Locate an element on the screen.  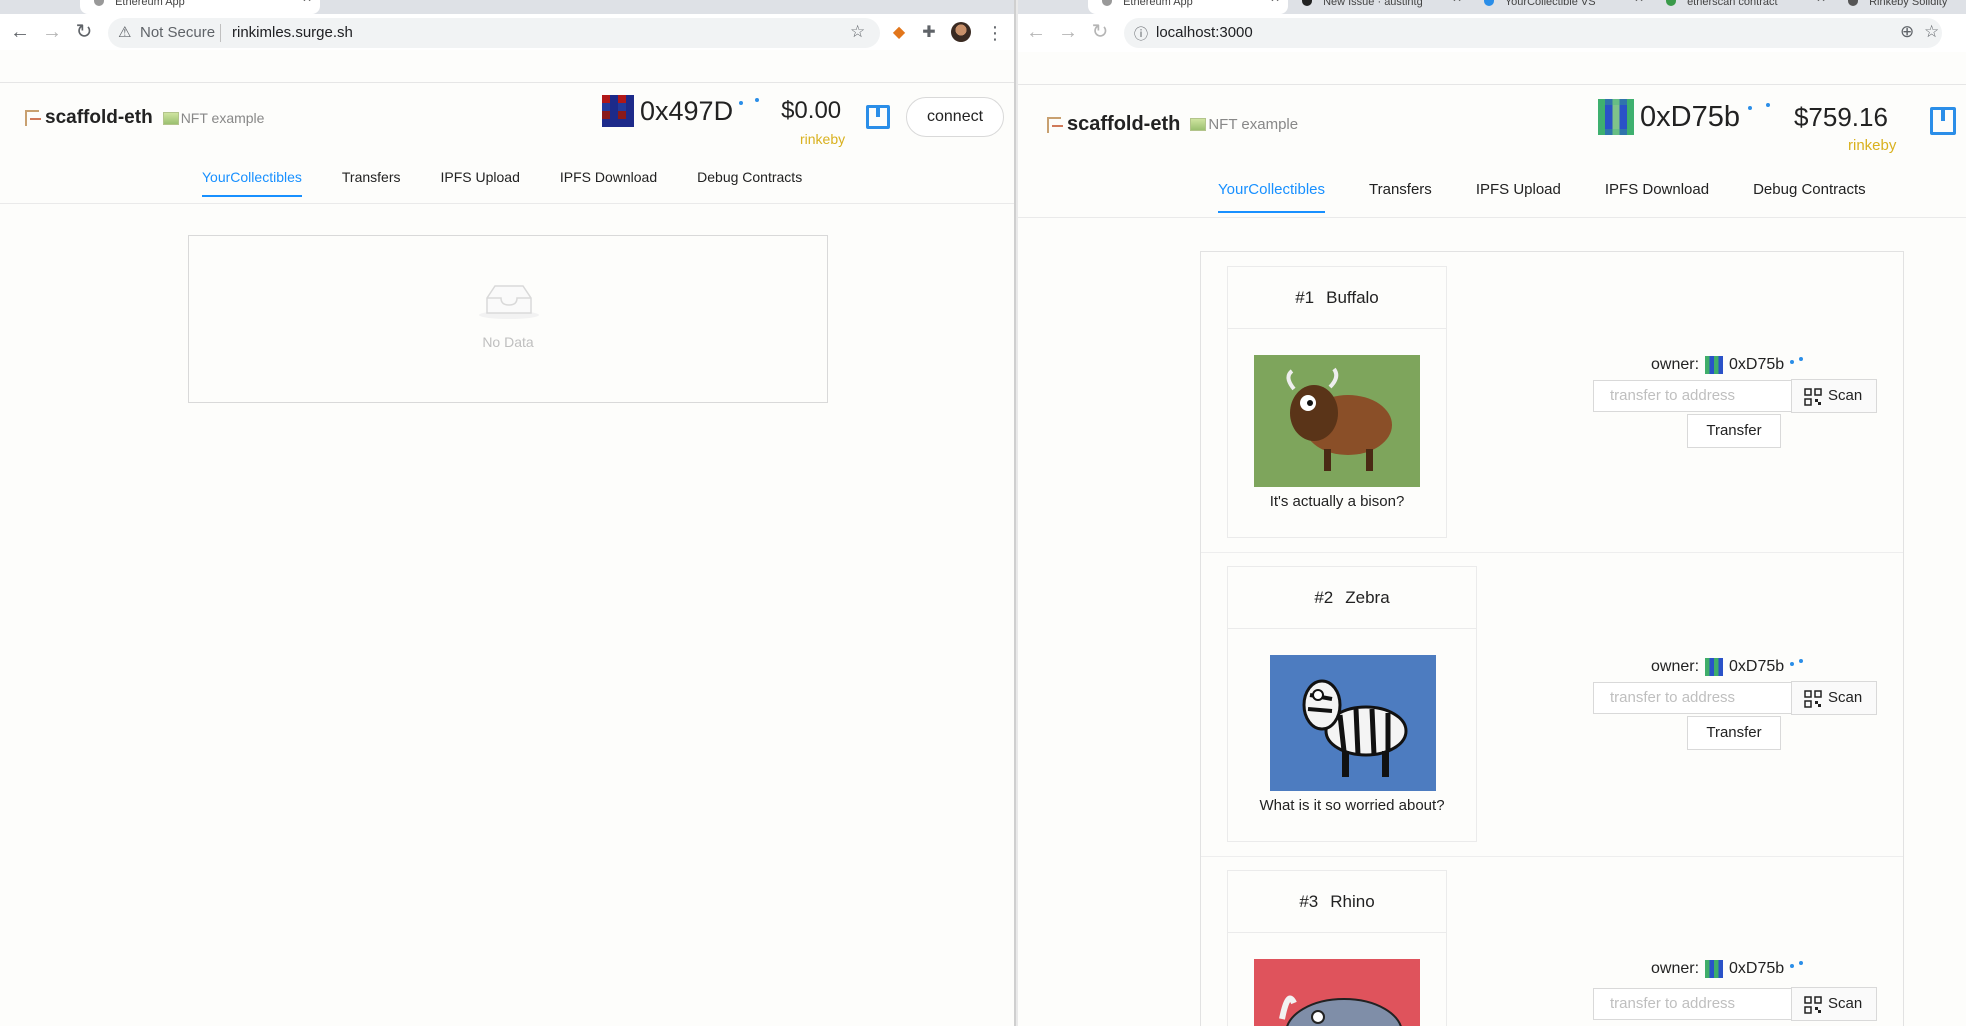
collectible-image-rhino is located at coordinates (1337, 992).